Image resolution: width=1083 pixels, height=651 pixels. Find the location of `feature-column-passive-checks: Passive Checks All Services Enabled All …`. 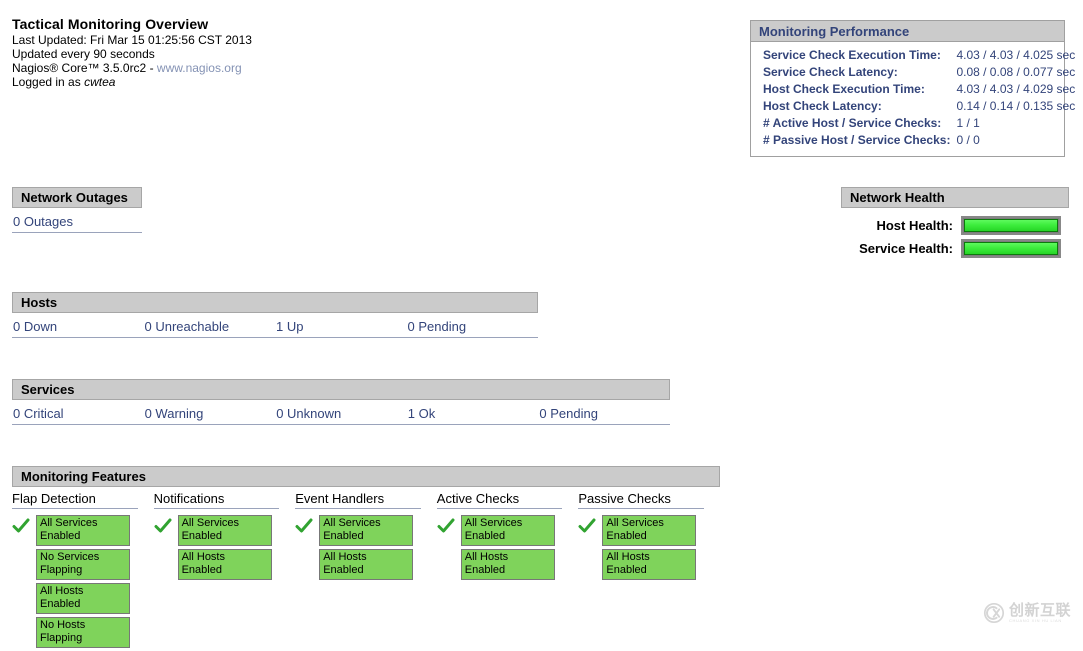

feature-column-passive-checks: Passive Checks All Services Enabled All … is located at coordinates (649, 571).